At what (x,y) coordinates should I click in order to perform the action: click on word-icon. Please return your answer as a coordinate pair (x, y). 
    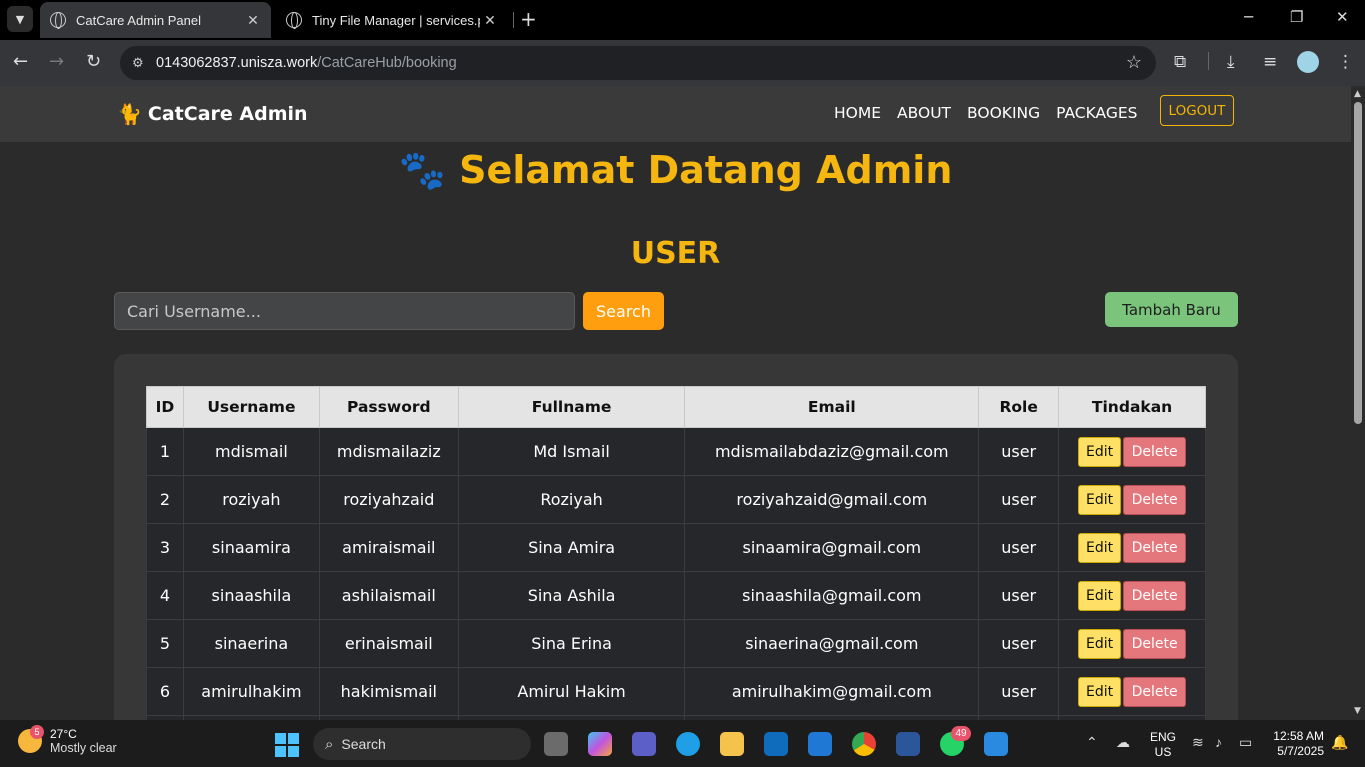
    Looking at the image, I should click on (908, 744).